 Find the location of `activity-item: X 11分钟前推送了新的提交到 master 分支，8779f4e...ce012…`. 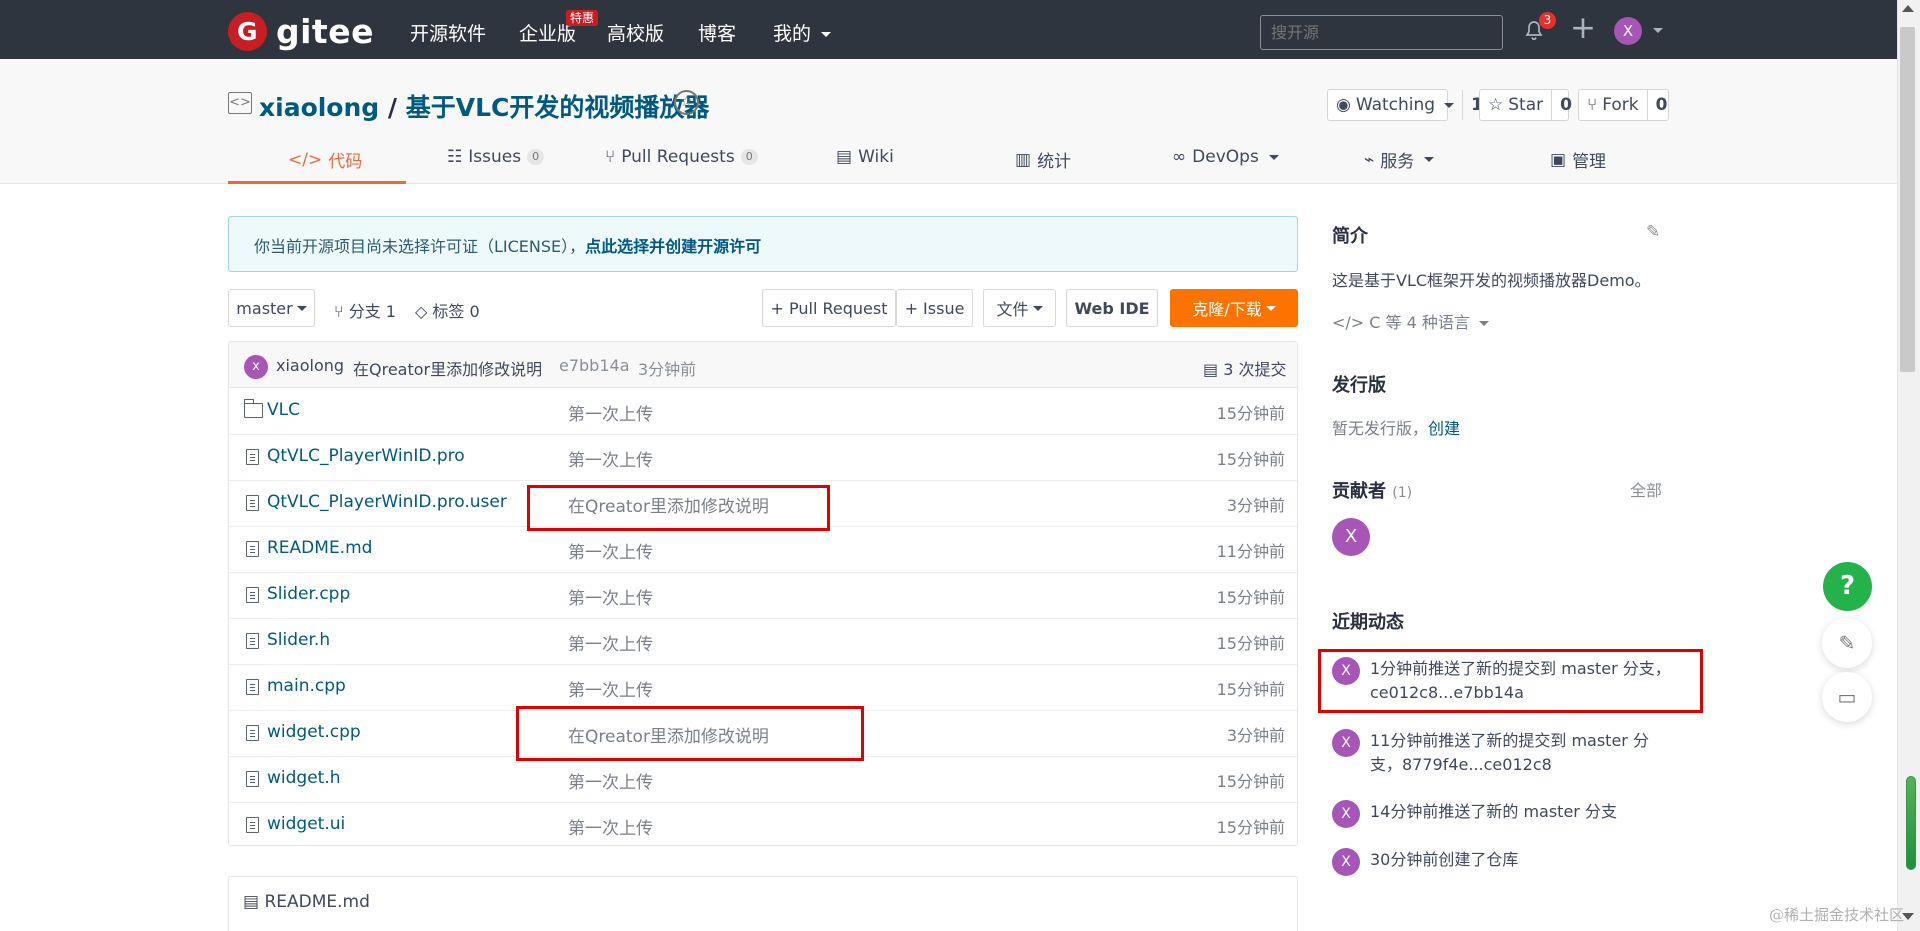

activity-item: X 11分钟前推送了新的提交到 master 分支，8779f4e...ce012… is located at coordinates (1502, 753).